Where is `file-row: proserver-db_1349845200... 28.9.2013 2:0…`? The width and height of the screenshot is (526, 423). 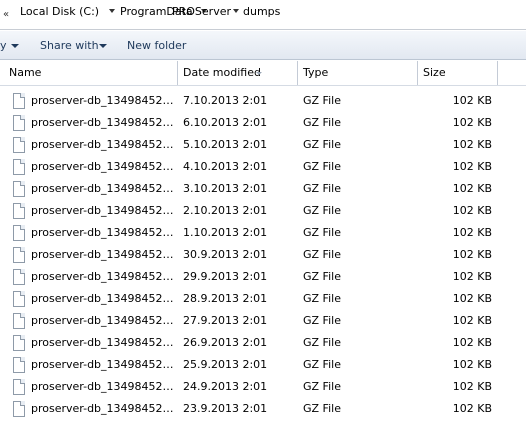 file-row: proserver-db_1349845200... 28.9.2013 2:0… is located at coordinates (263, 299).